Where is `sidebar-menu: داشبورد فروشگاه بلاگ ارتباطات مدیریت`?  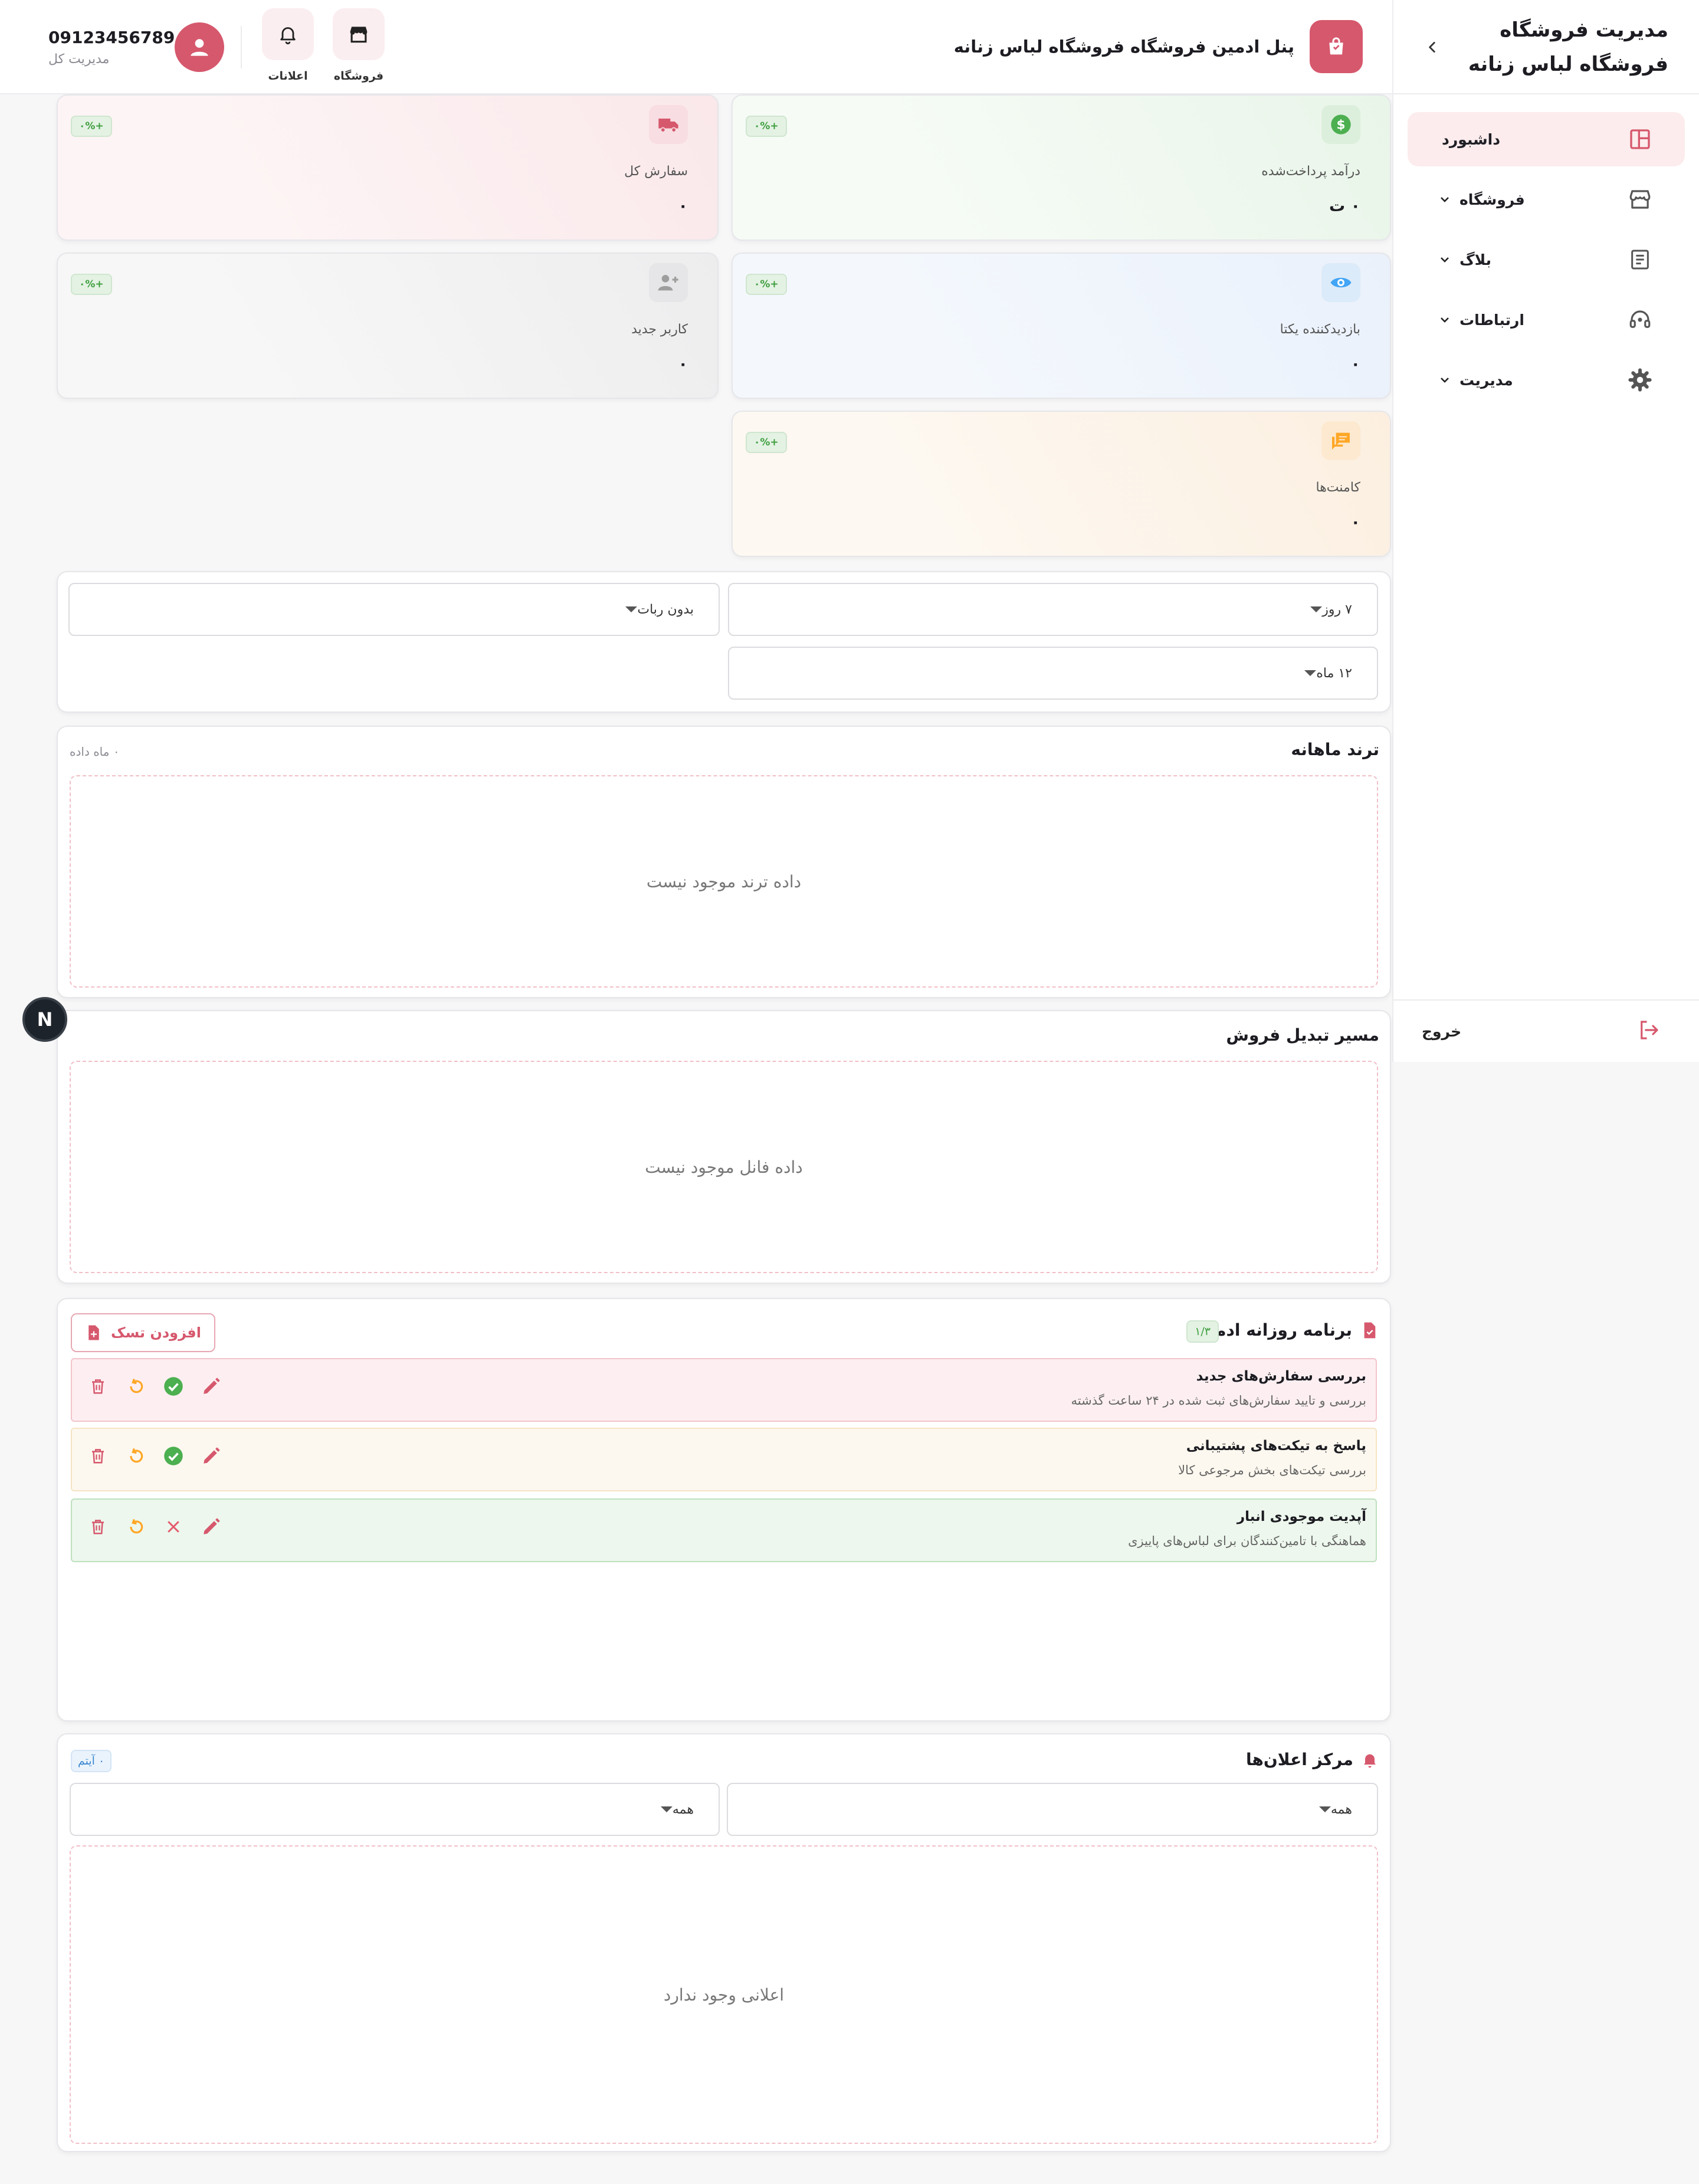
sidebar-menu: داشبورد فروشگاه بلاگ ارتباطات مدیریت is located at coordinates (1546, 250).